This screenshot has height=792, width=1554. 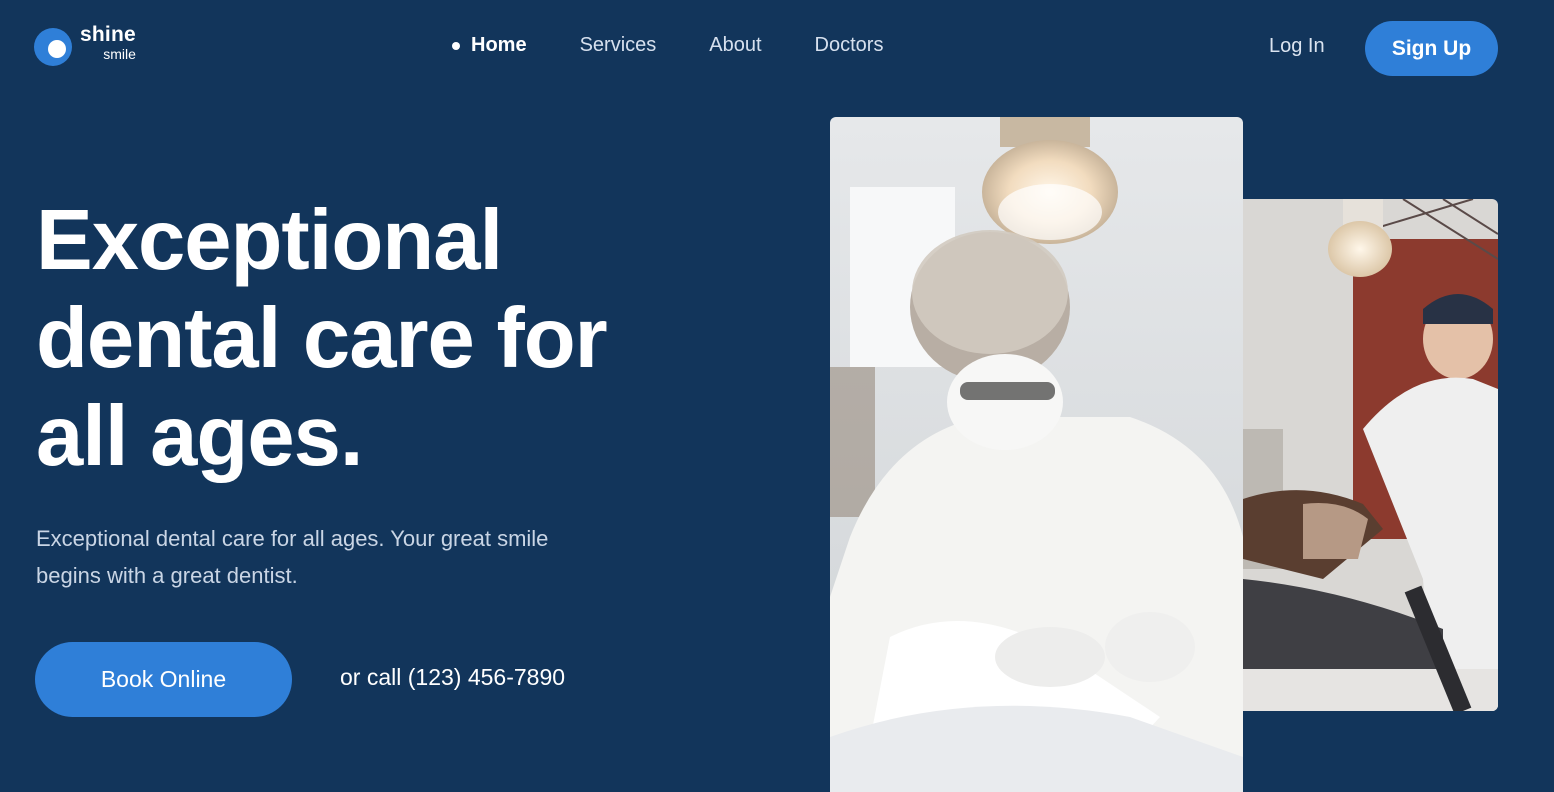 What do you see at coordinates (108, 34) in the screenshot?
I see `logo-name-line1: shine` at bounding box center [108, 34].